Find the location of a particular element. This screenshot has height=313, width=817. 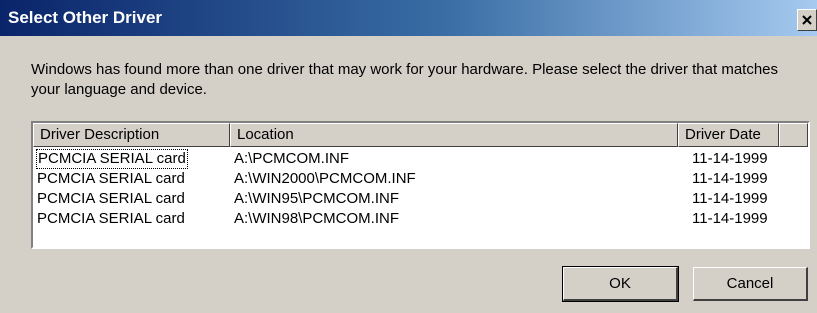

row-location: A:\PCMCOM.INF is located at coordinates (291, 158).